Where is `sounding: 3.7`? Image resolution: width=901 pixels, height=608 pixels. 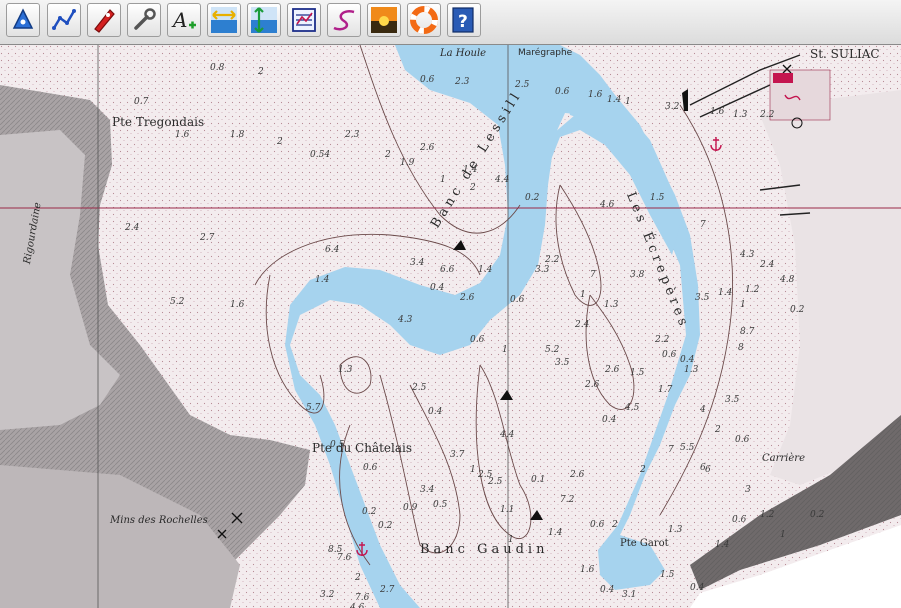
sounding: 3.7 is located at coordinates (457, 455).